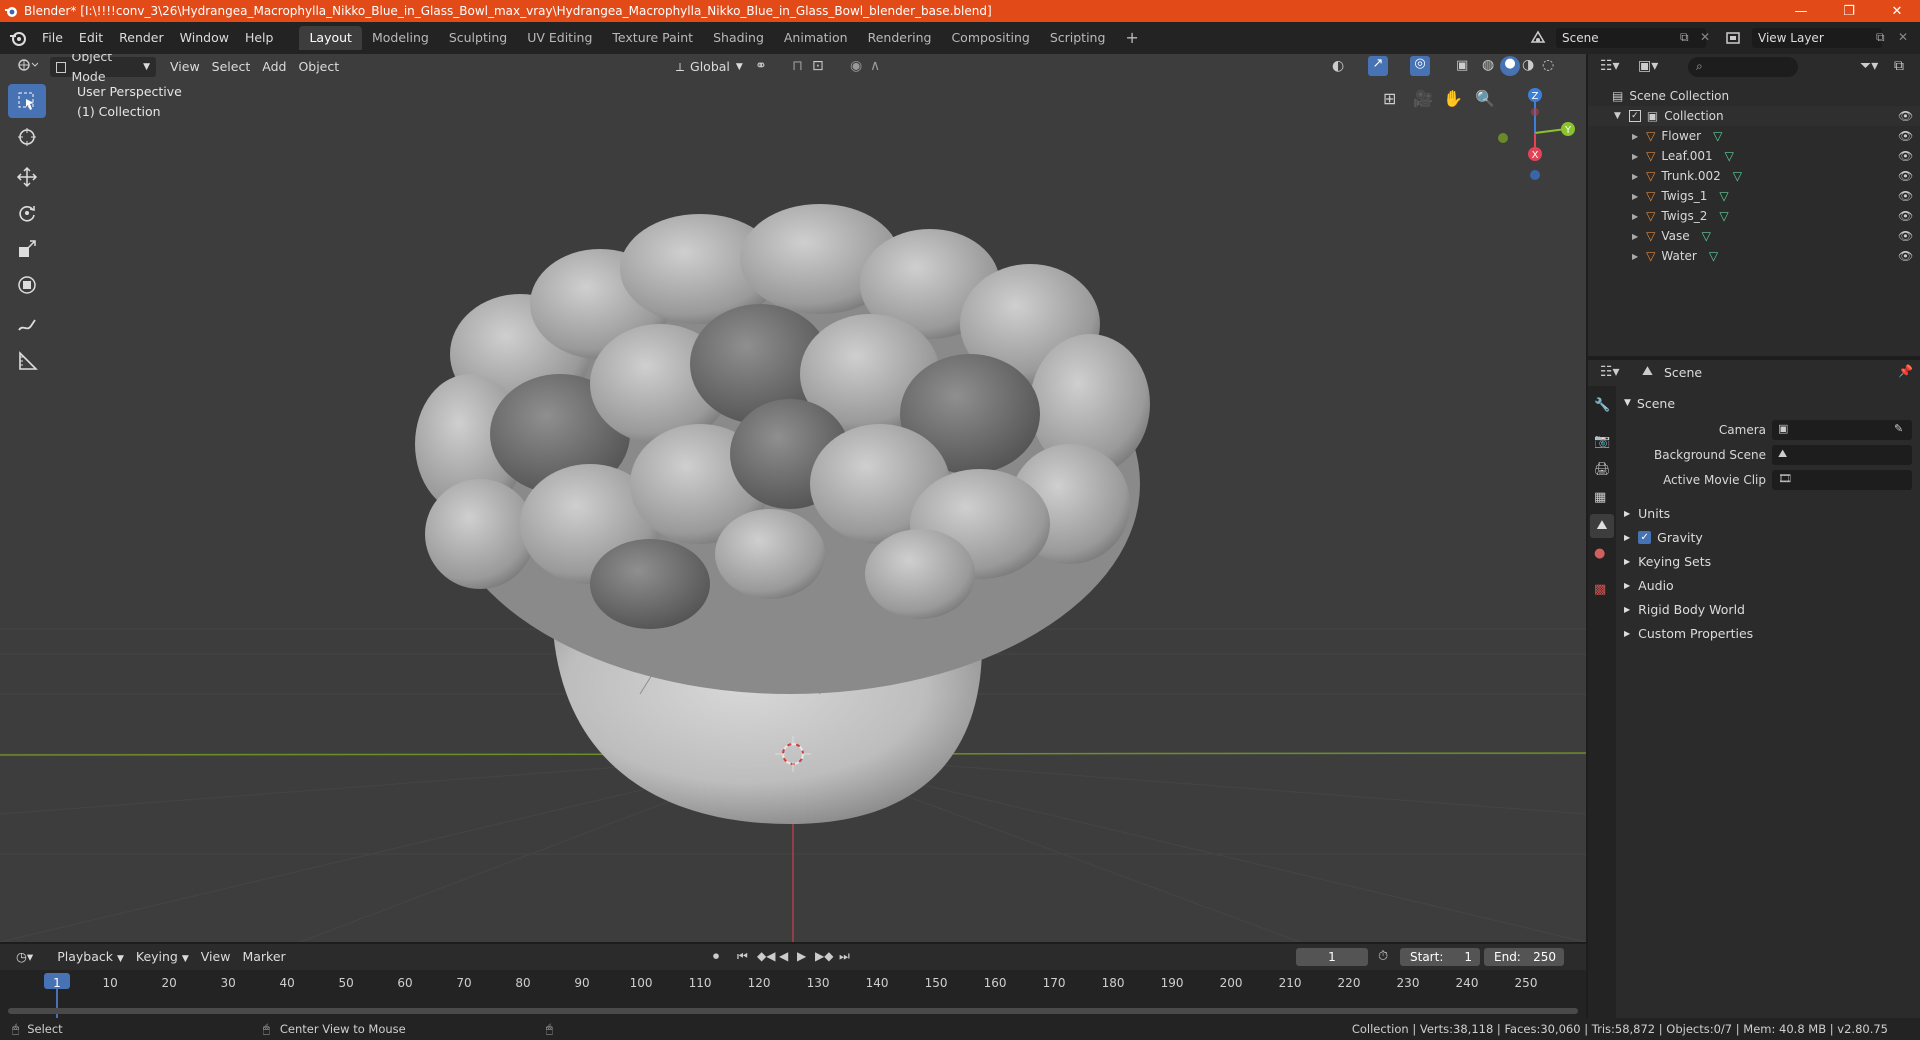  Describe the element at coordinates (1684, 37) in the screenshot. I see `new-scene-icon: ⧉` at that location.